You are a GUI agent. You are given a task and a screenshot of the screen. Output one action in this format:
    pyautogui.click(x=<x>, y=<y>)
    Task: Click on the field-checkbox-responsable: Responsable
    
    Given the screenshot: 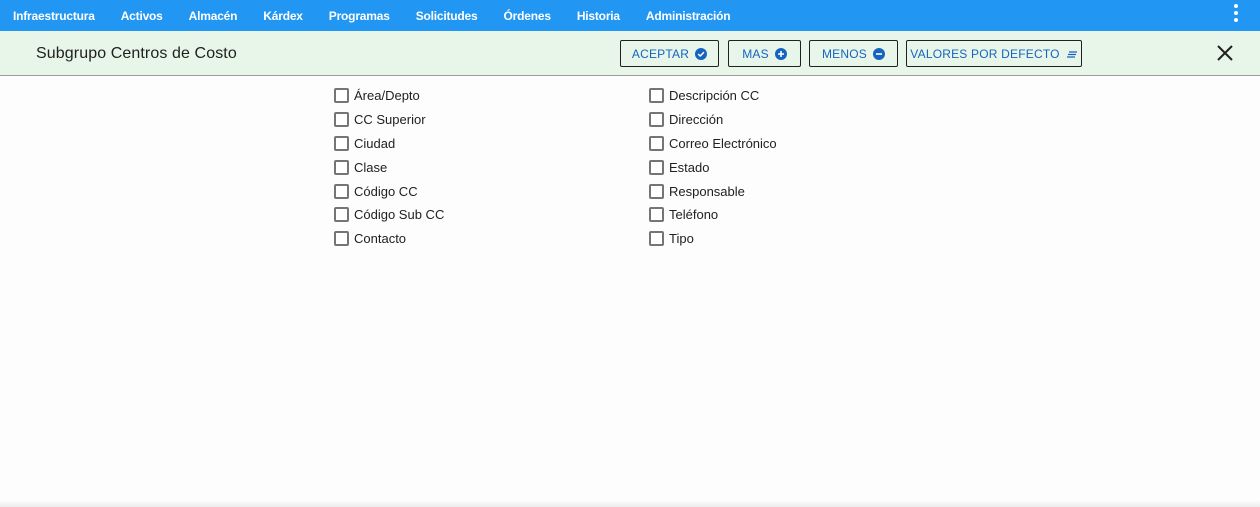 What is the action you would take?
    pyautogui.click(x=713, y=191)
    